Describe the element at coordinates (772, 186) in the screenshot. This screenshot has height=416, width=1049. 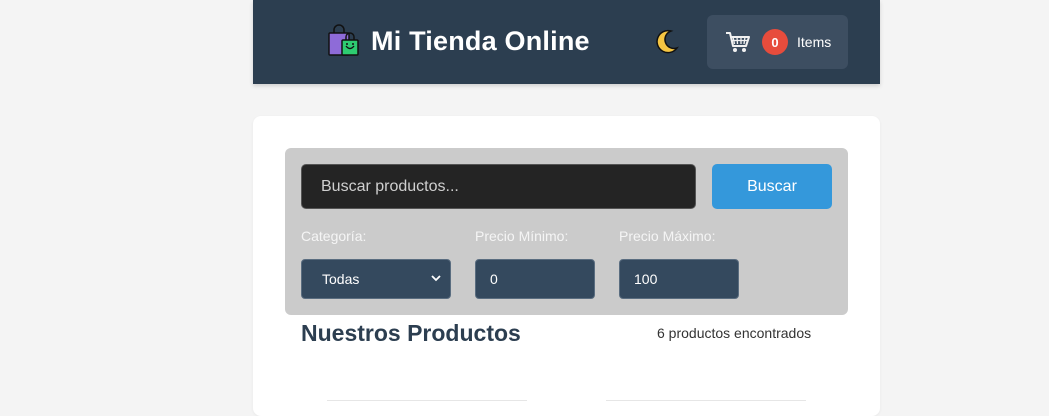
I see `search-button: Buscar` at that location.